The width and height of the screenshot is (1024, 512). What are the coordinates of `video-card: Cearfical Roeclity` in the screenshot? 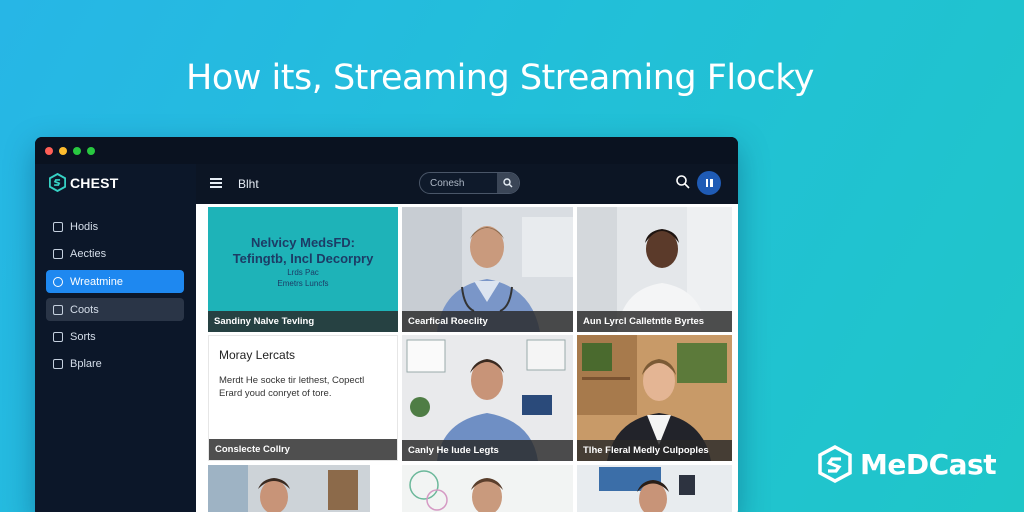 It's located at (487, 269).